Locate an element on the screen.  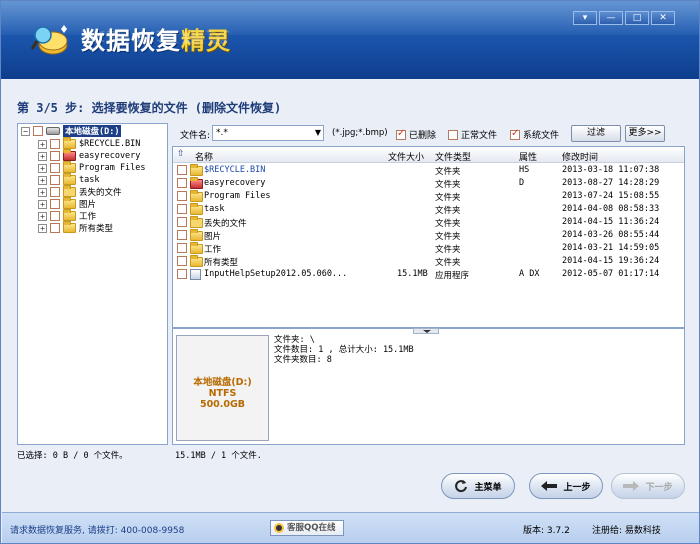
filename-value: *.* is located at coordinates (222, 133).